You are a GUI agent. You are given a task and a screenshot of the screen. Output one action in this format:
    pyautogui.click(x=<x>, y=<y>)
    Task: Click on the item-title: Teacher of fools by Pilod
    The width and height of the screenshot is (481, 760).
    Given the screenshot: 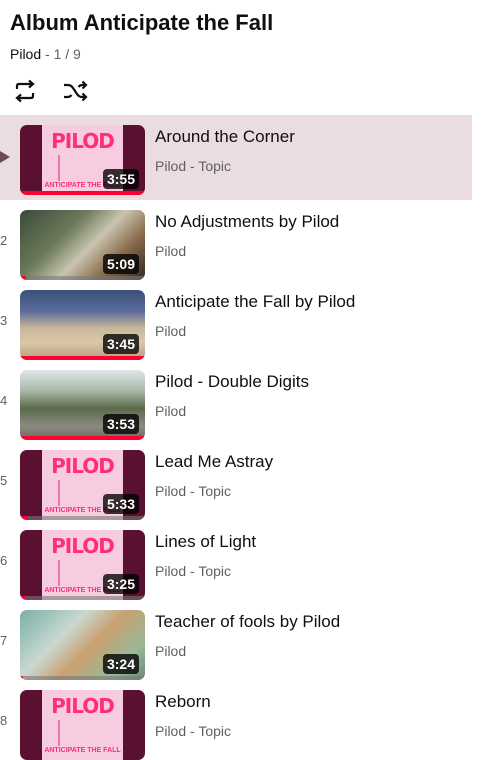 What is the action you would take?
    pyautogui.click(x=310, y=622)
    